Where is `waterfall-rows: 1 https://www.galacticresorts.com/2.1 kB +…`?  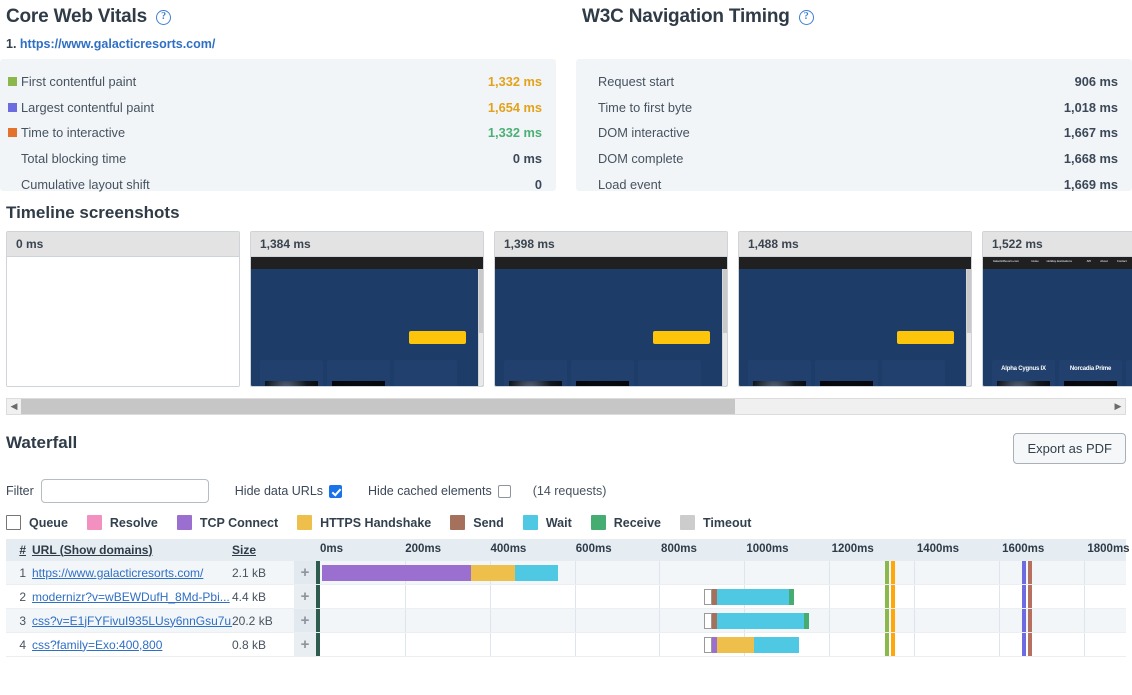
waterfall-rows: 1 https://www.galacticresorts.com/2.1 kB +… is located at coordinates (566, 609).